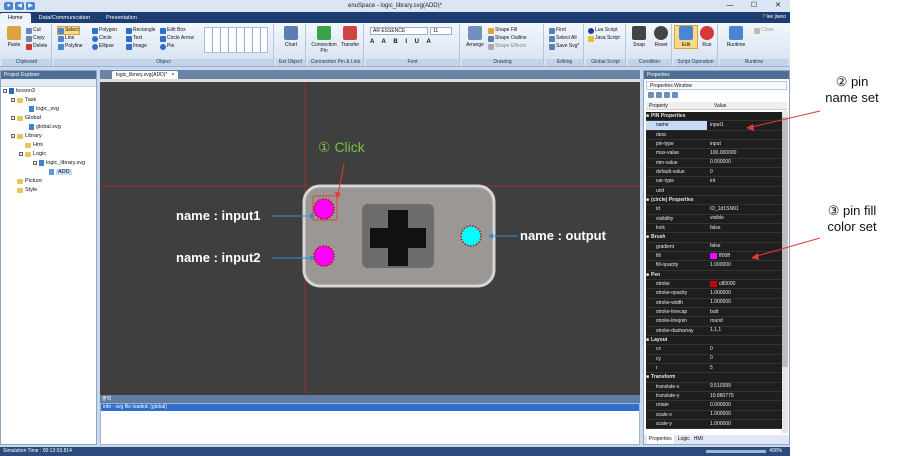  What do you see at coordinates (750, 127) in the screenshot?
I see `pin-name-arrow-head` at bounding box center [750, 127].